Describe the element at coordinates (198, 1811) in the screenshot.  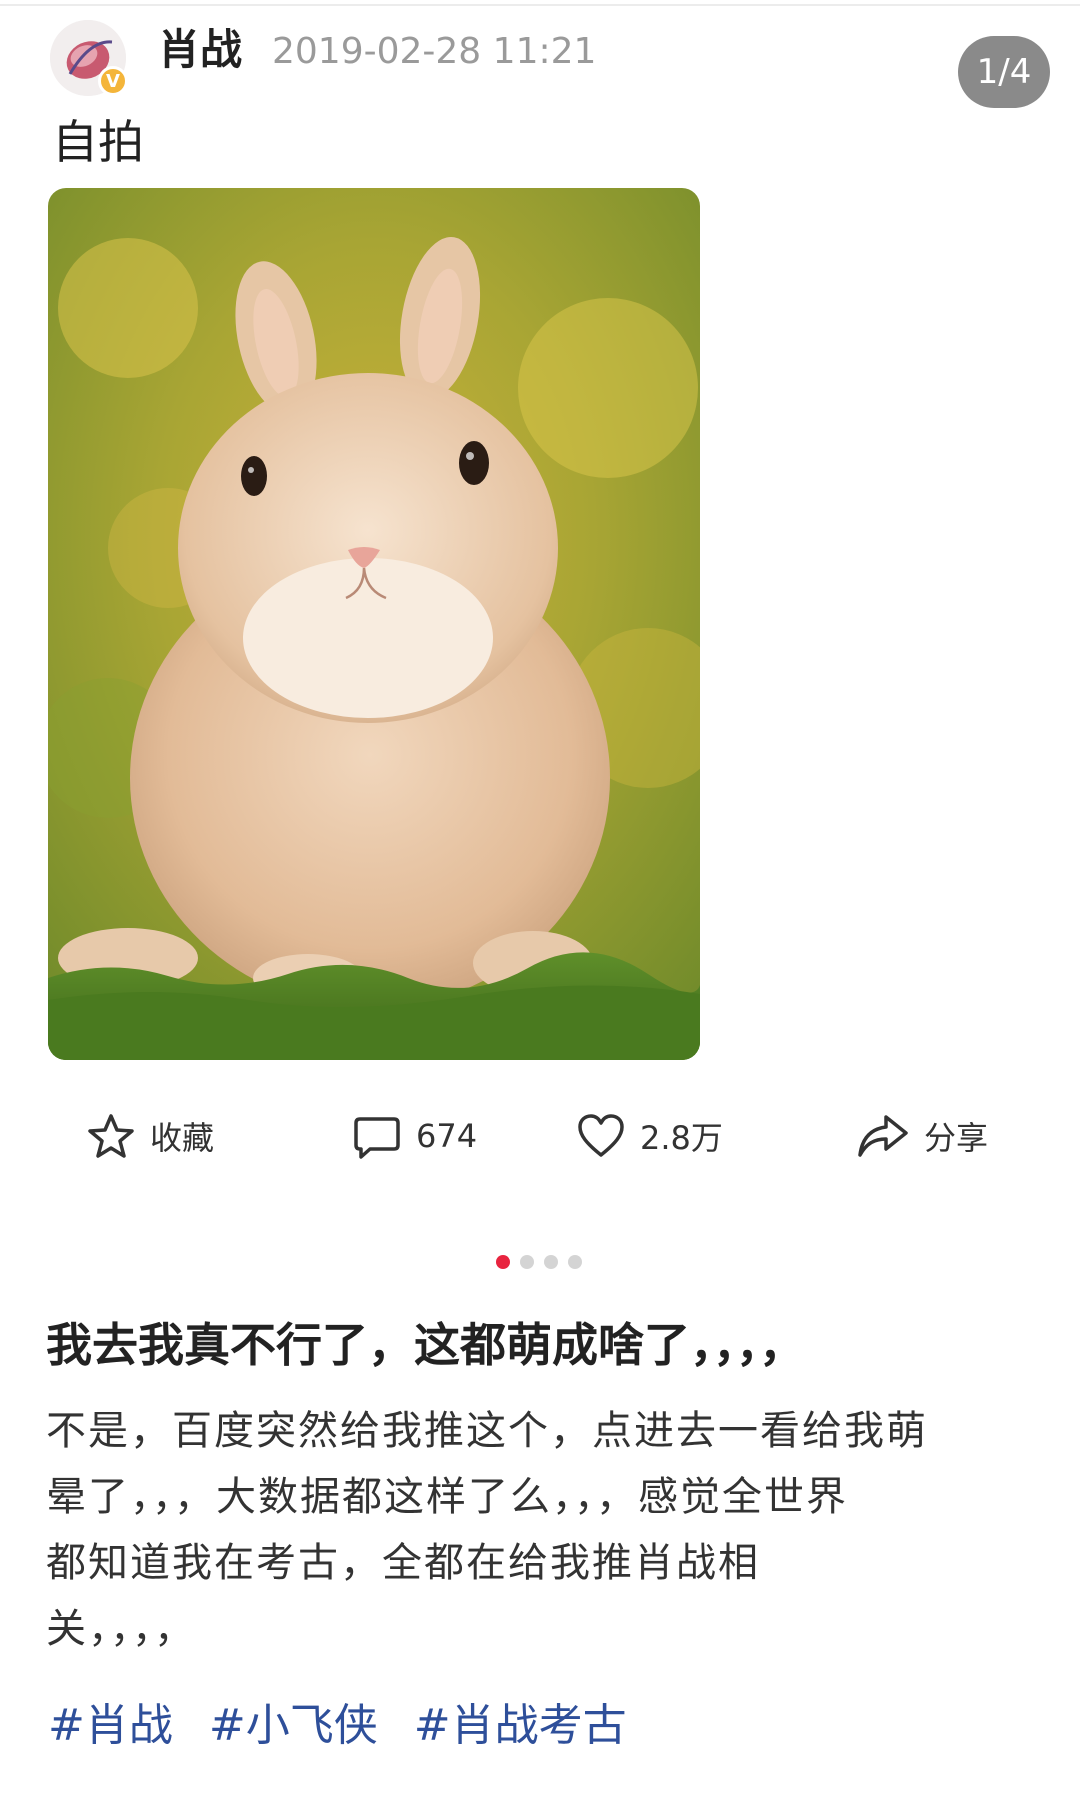
I see `next-section-peek` at that location.